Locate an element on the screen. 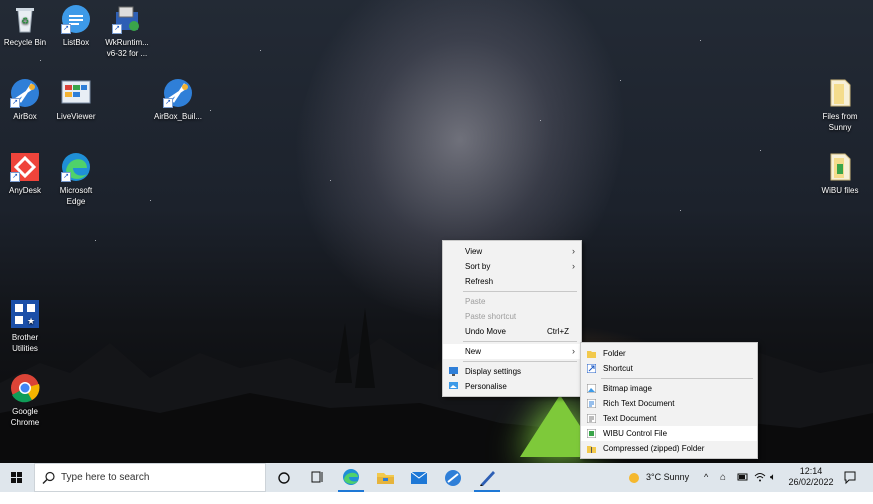  submenu-item-rich-text-document: Rich Text Document is located at coordinates (669, 403).